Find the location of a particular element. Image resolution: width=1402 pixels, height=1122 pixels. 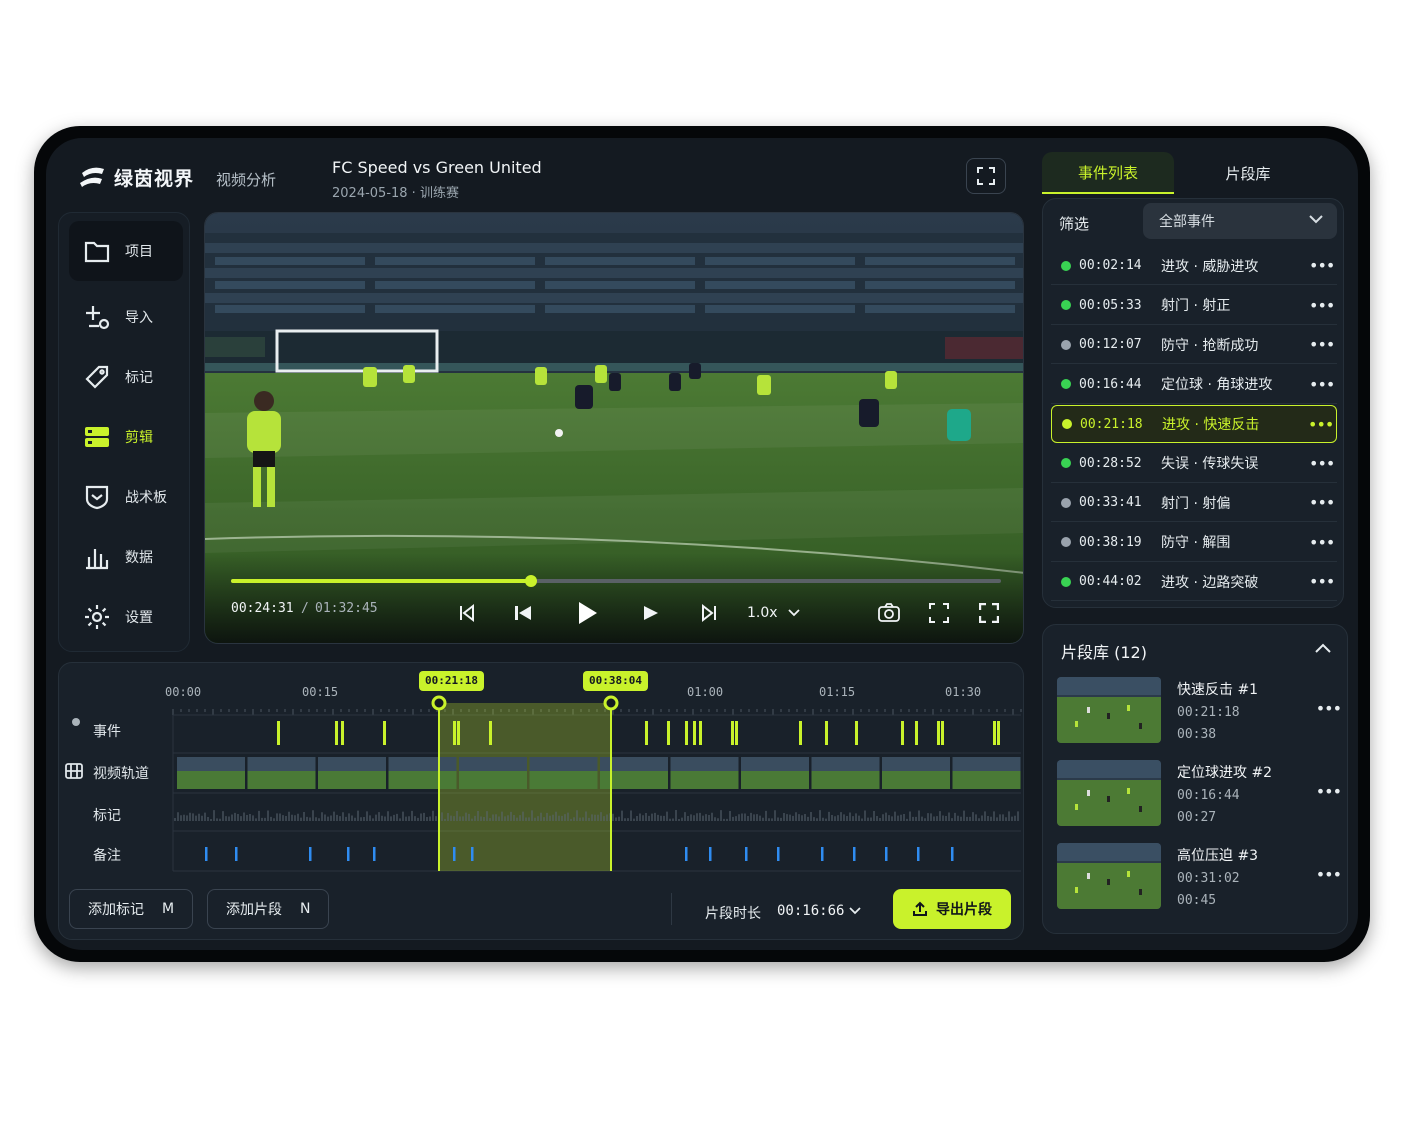

export-clip-button: 导出片段 is located at coordinates (952, 909).